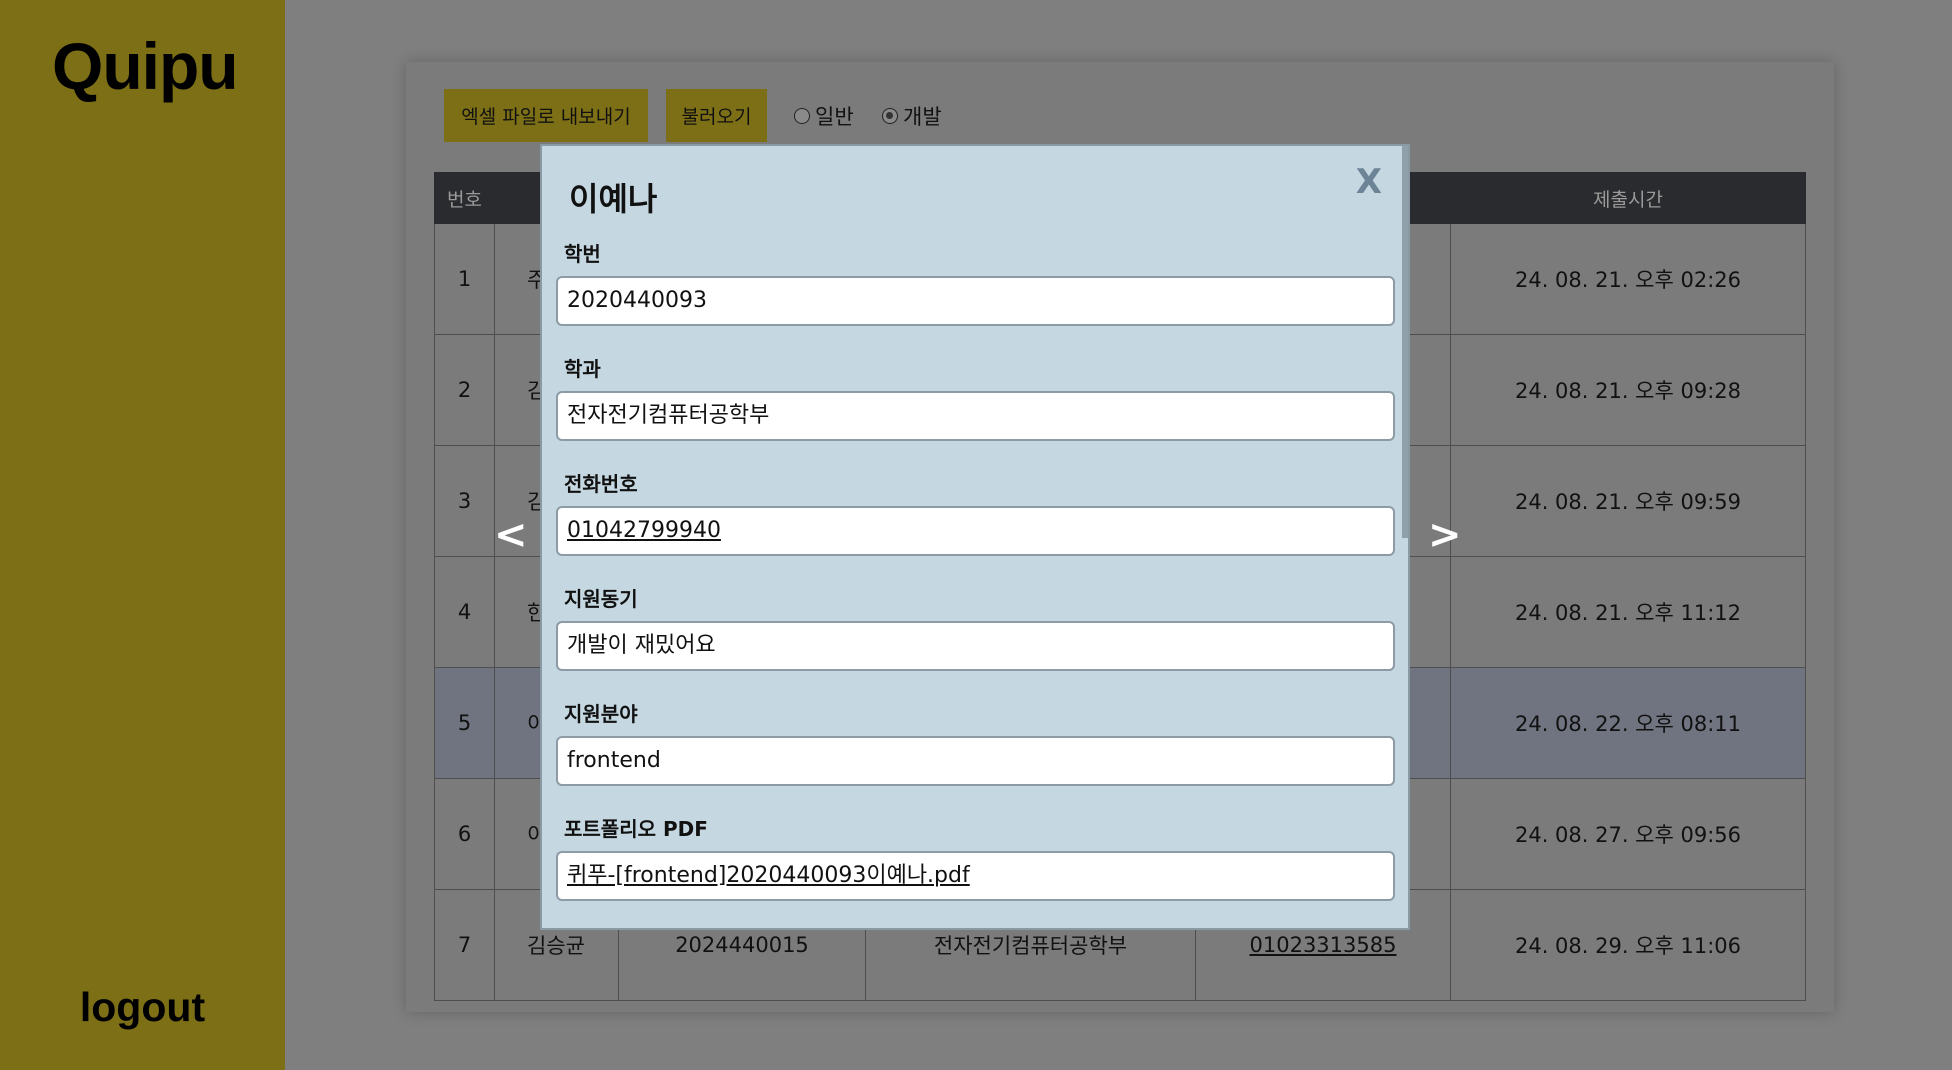 The width and height of the screenshot is (1952, 1070). I want to click on radio-general-label: 일반, so click(834, 117).